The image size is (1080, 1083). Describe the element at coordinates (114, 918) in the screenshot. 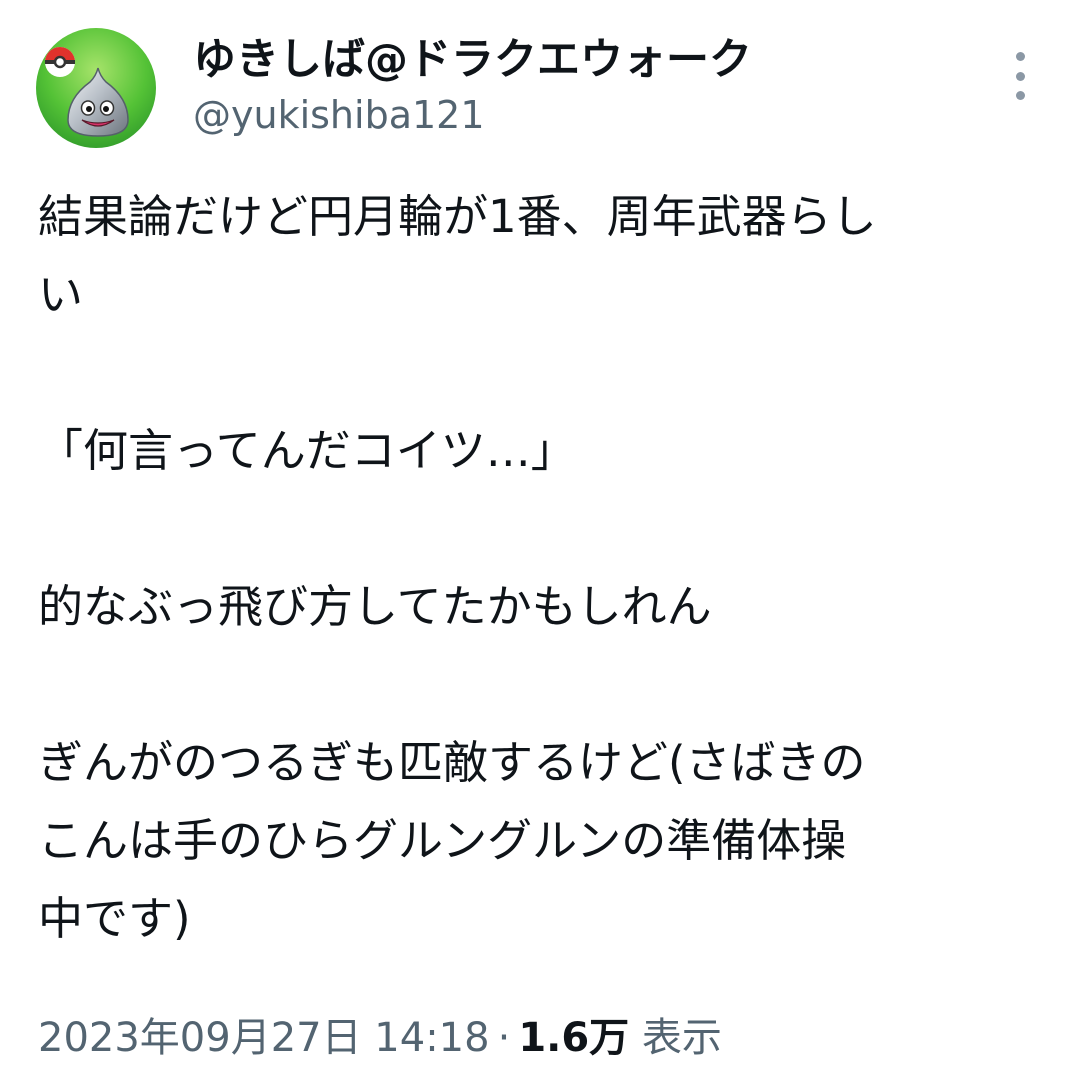

I see `tweet-text-line: 中です)` at that location.